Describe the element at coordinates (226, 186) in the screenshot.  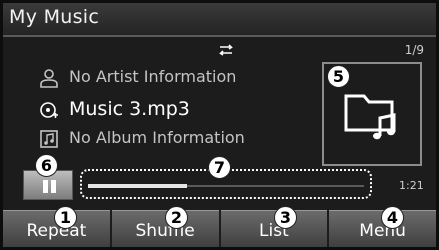
I see `progress-track` at that location.